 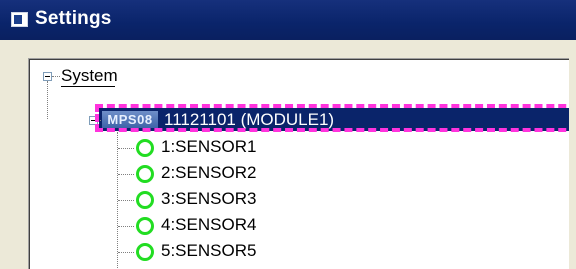 What do you see at coordinates (73, 18) in the screenshot?
I see `window-title: Settings` at bounding box center [73, 18].